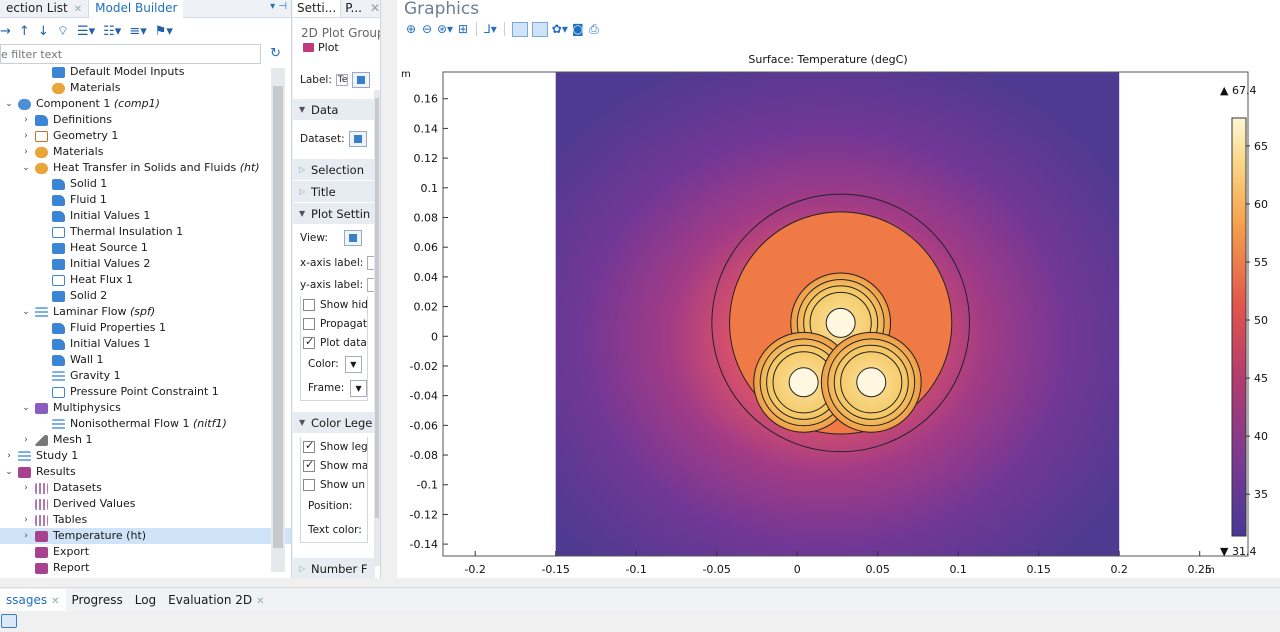 The height and width of the screenshot is (632, 1280). Describe the element at coordinates (145, 280) in the screenshot. I see `tree-item: Heat Flux 1` at that location.